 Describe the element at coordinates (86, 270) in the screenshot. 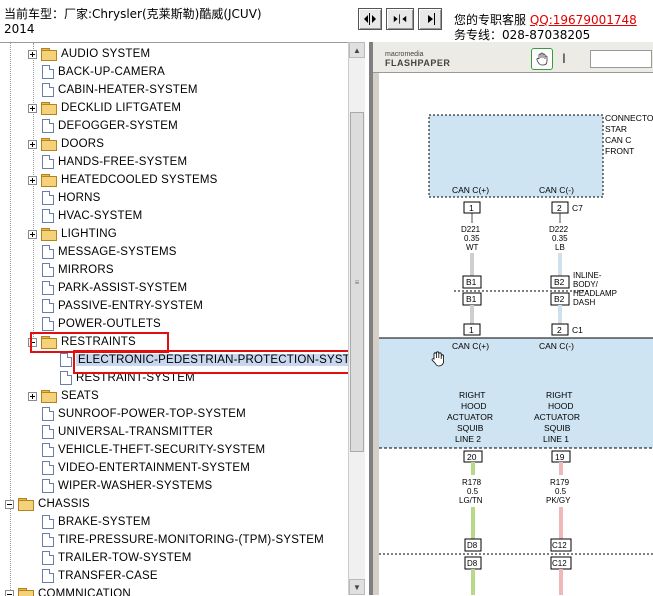

I see `tree-item-label: MIRRORS` at that location.